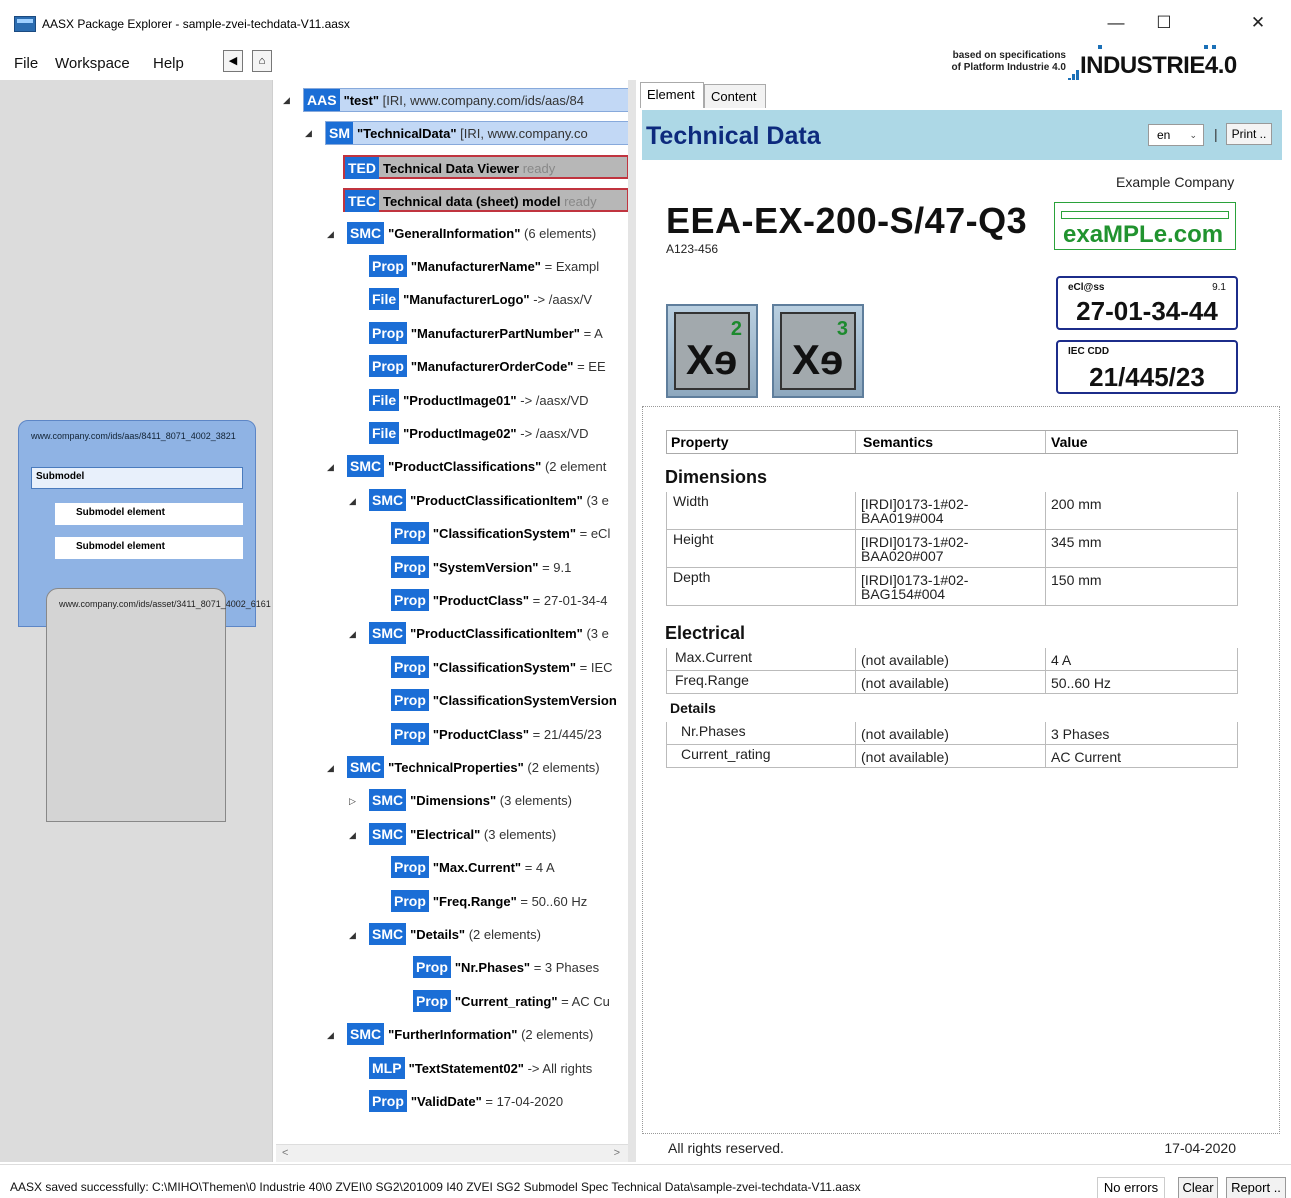 This screenshot has width=1291, height=1198. What do you see at coordinates (149, 548) in the screenshot?
I see `submodel-element-box-2: Submodel element` at bounding box center [149, 548].